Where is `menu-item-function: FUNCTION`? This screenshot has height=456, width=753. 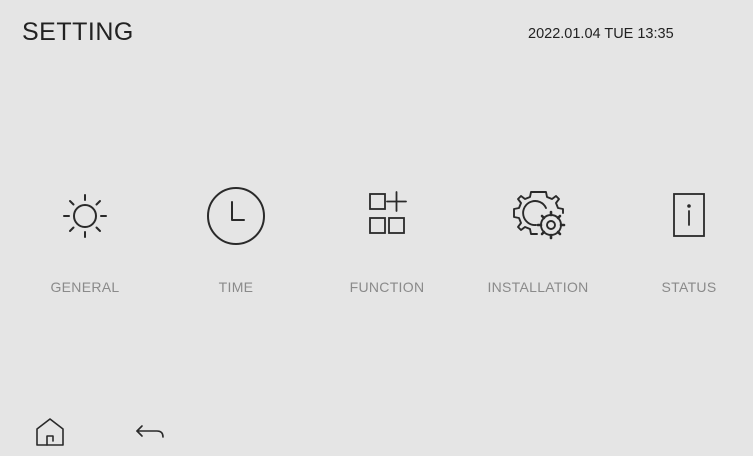 menu-item-function: FUNCTION is located at coordinates (387, 242).